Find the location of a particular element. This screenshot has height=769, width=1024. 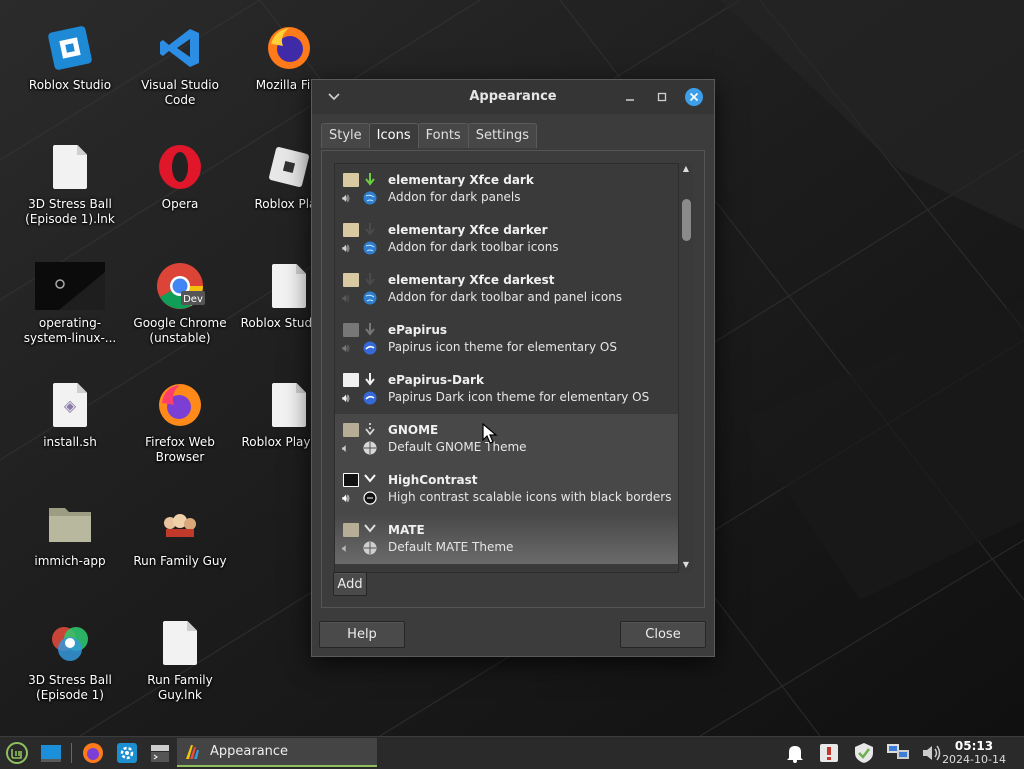

window-titlebar: Appearance is located at coordinates (513, 97).